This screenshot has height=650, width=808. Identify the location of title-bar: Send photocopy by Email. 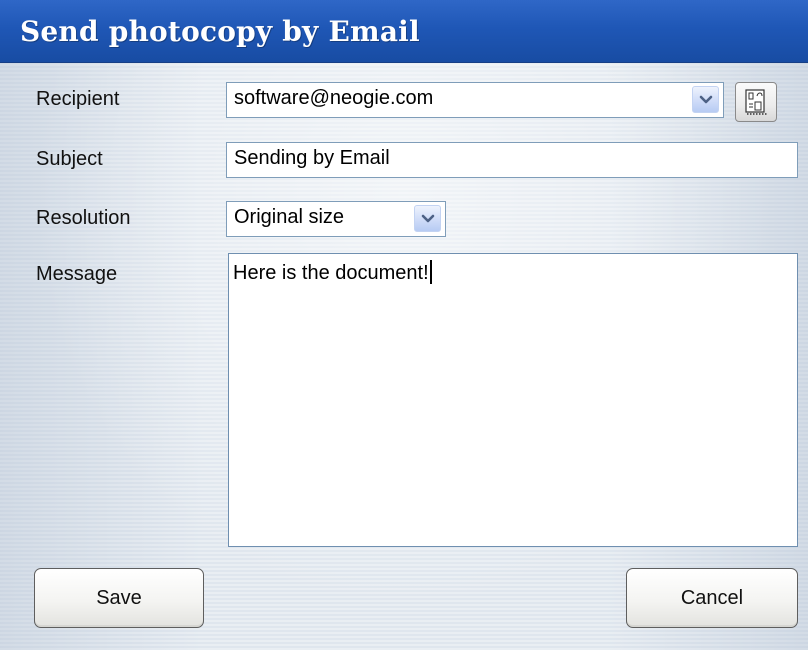
(404, 31).